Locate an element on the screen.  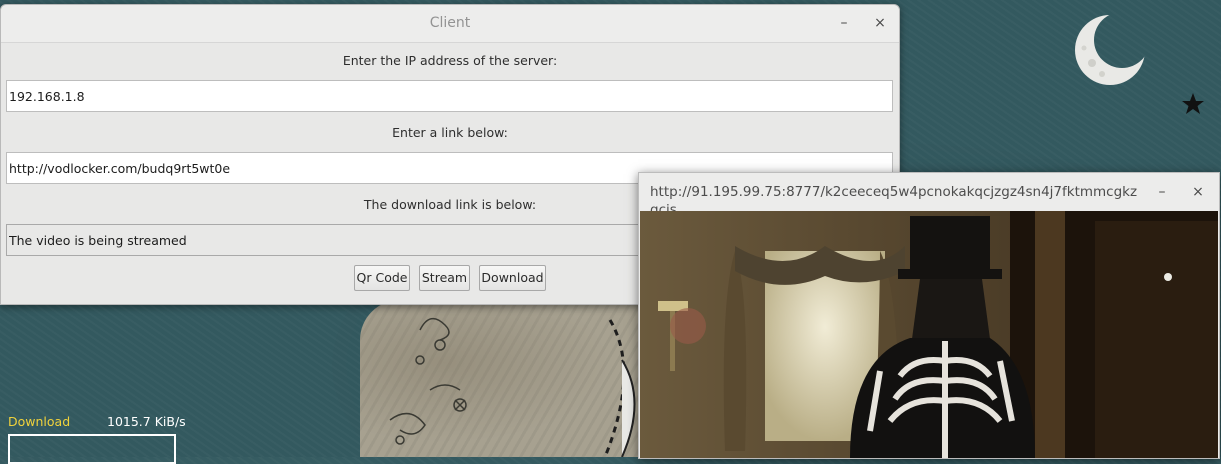
ip-label: Enter the IP address of the server: is located at coordinates (450, 60).